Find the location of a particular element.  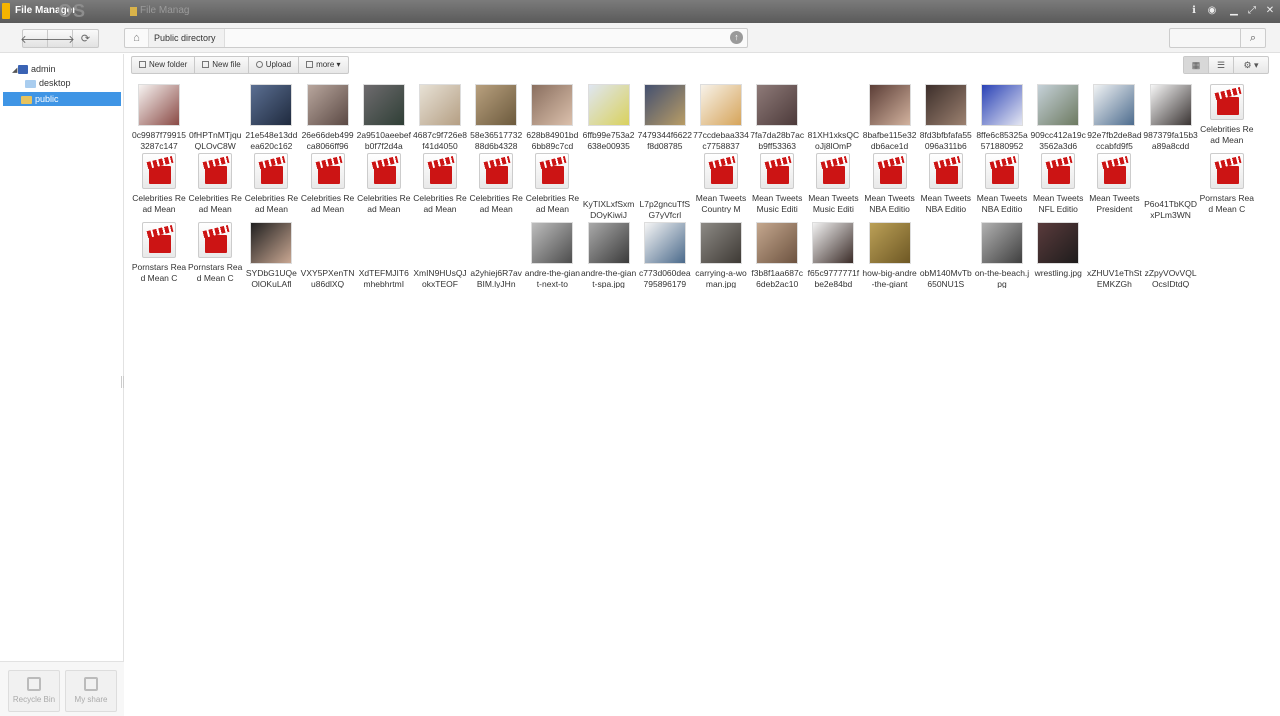

maximize-button: ⤢ is located at coordinates (1252, 11).